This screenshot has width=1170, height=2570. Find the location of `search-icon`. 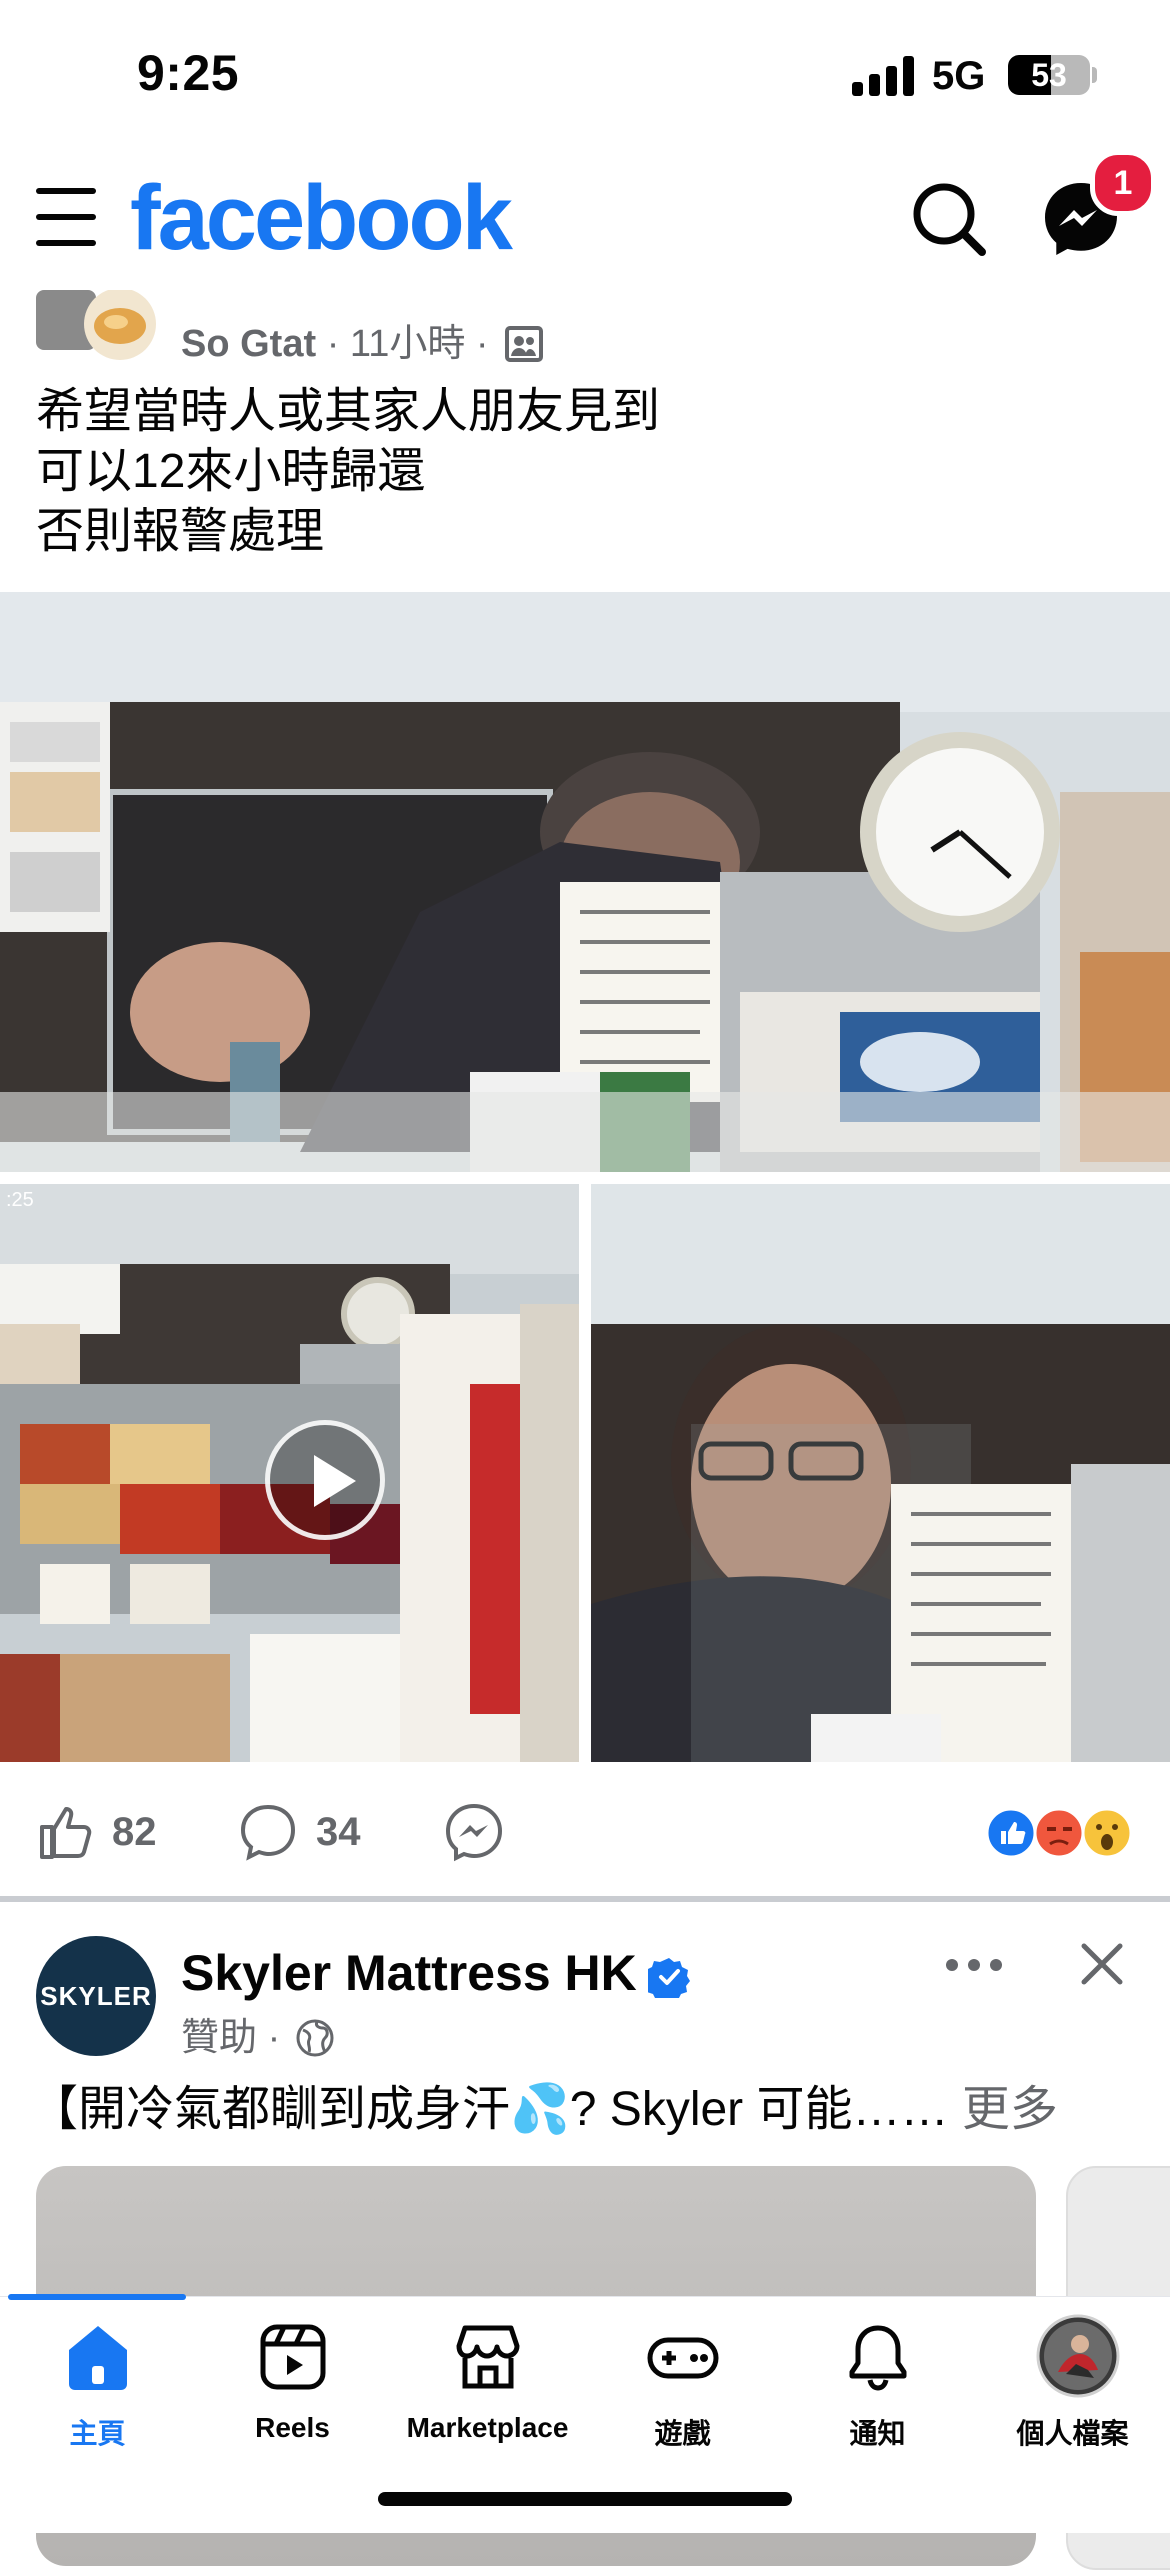

search-icon is located at coordinates (950, 220).